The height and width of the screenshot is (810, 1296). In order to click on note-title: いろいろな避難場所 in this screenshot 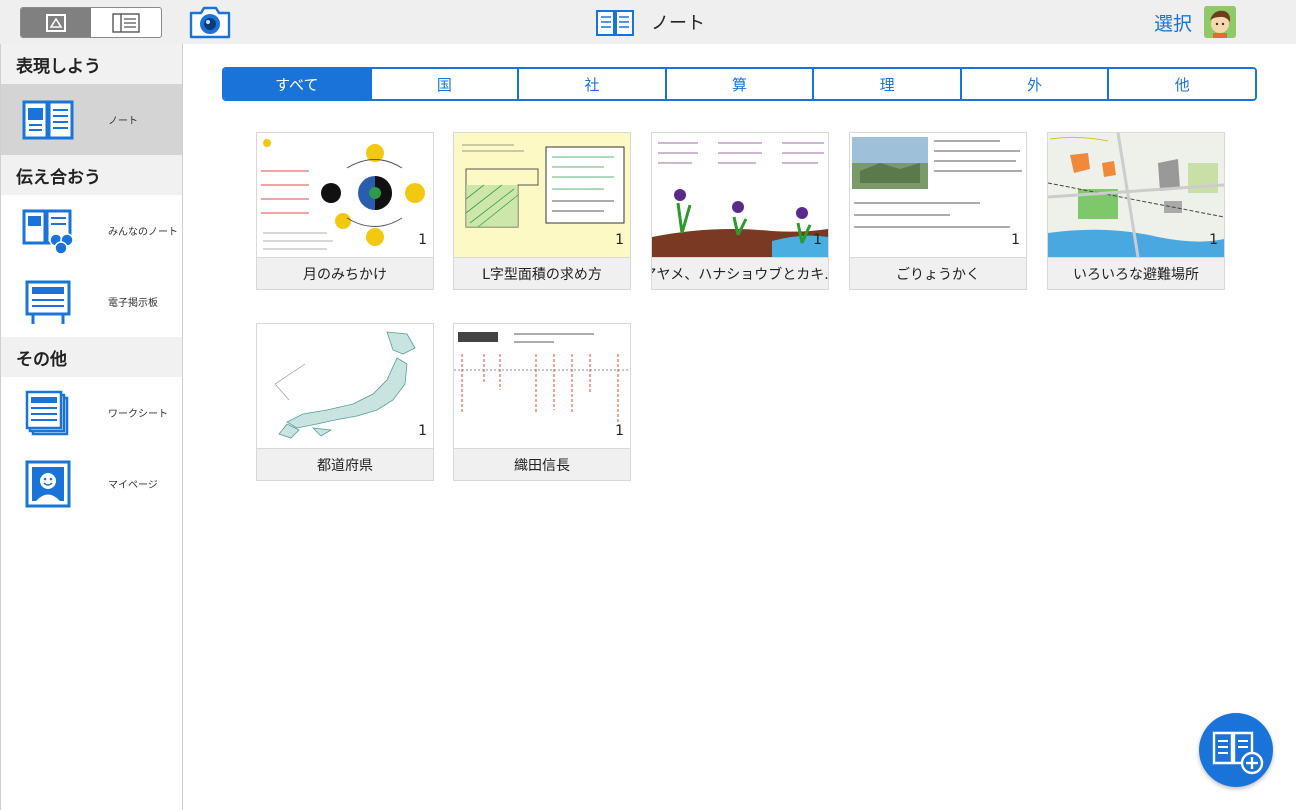, I will do `click(1136, 273)`.